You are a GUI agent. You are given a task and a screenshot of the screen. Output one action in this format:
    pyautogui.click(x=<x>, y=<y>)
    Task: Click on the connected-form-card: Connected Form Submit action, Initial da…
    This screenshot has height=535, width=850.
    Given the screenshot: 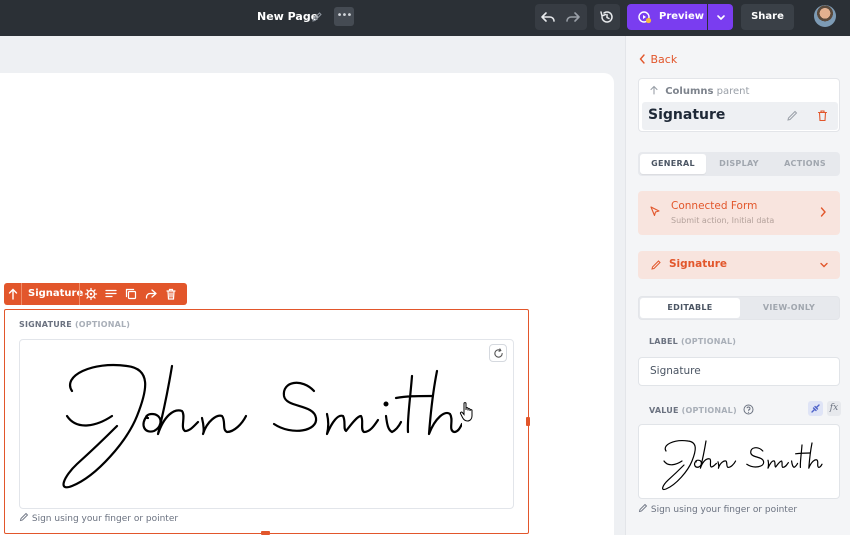 What is the action you would take?
    pyautogui.click(x=739, y=213)
    